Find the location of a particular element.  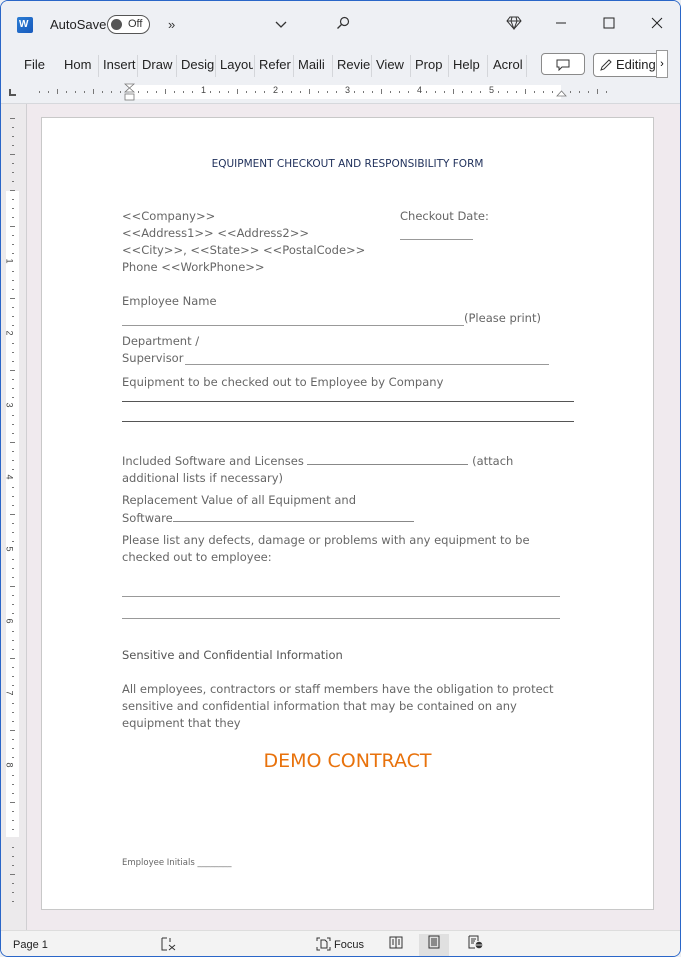

tab-layout: Layou is located at coordinates (236, 64).